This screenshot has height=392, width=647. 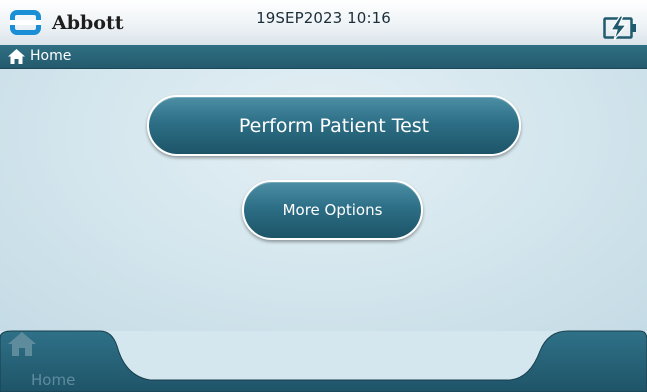 I want to click on battery-charging-icon, so click(x=619, y=28).